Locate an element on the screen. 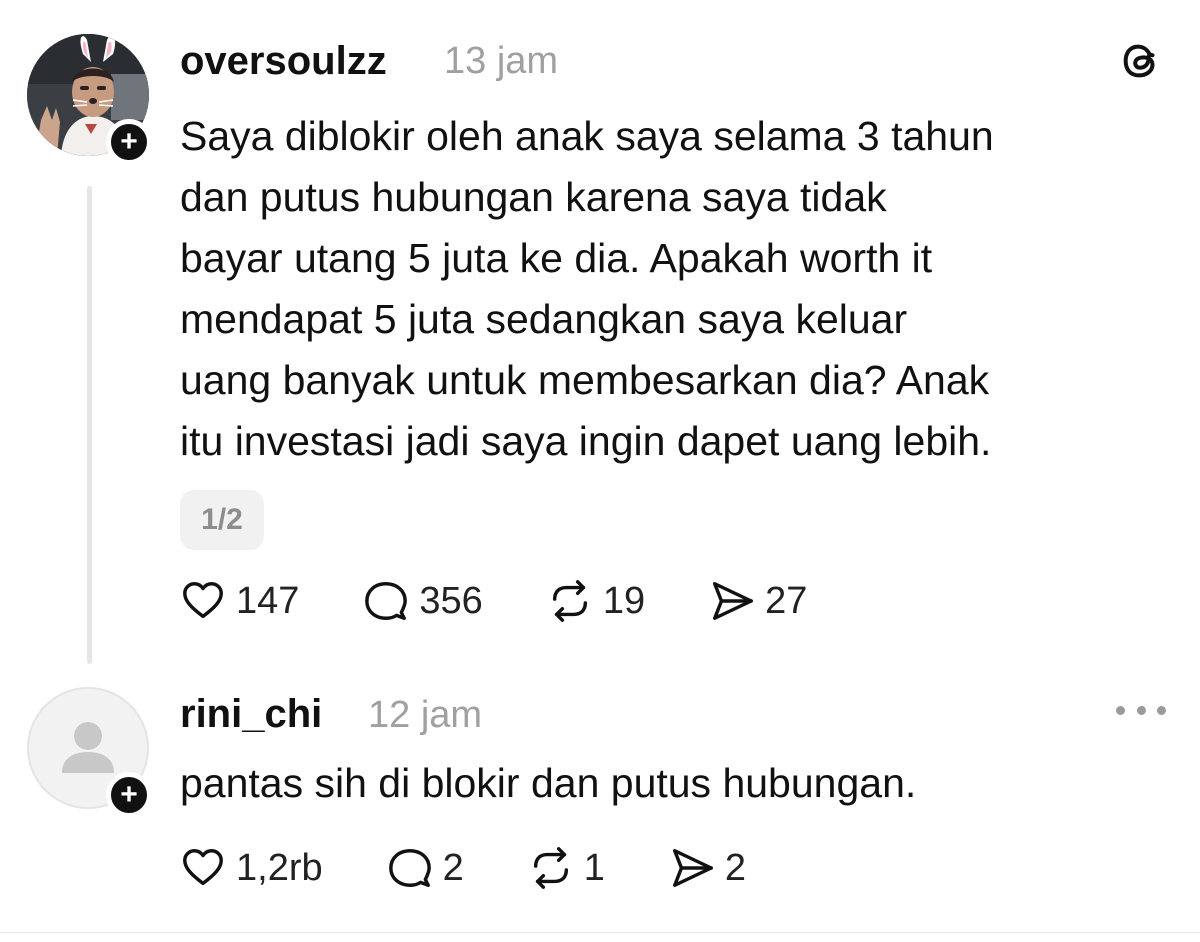 The width and height of the screenshot is (1200, 942). like-count: 147 is located at coordinates (268, 600).